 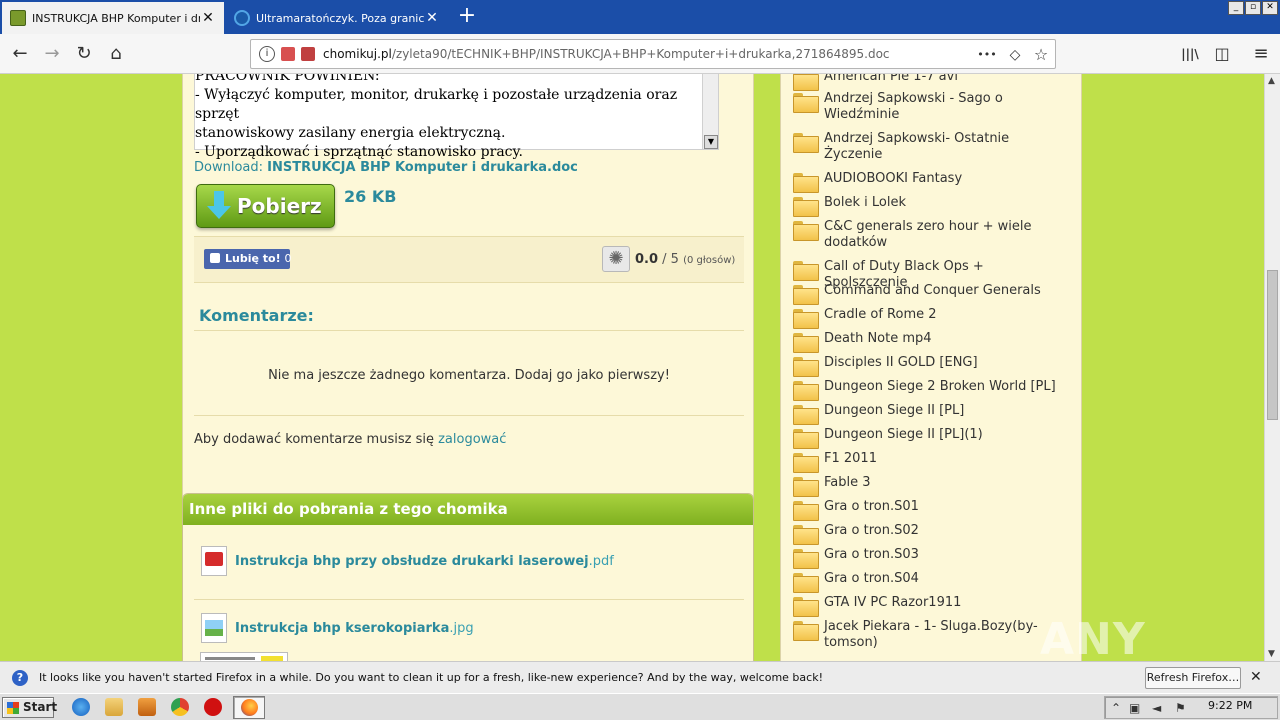 I want to click on forward-button: →, so click(x=52, y=54).